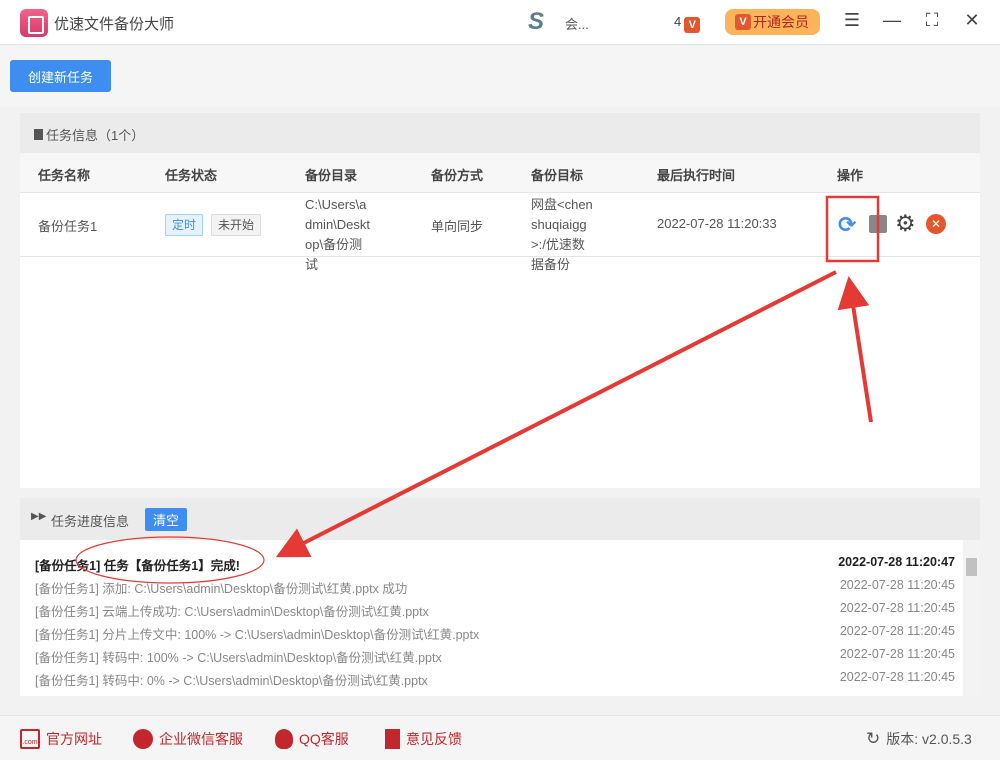 Image resolution: width=1000 pixels, height=760 pixels. I want to click on table-header: 任务名称 任务状态 备份目录 备份方式 备份目标 最后执行时间 操作, so click(500, 172).